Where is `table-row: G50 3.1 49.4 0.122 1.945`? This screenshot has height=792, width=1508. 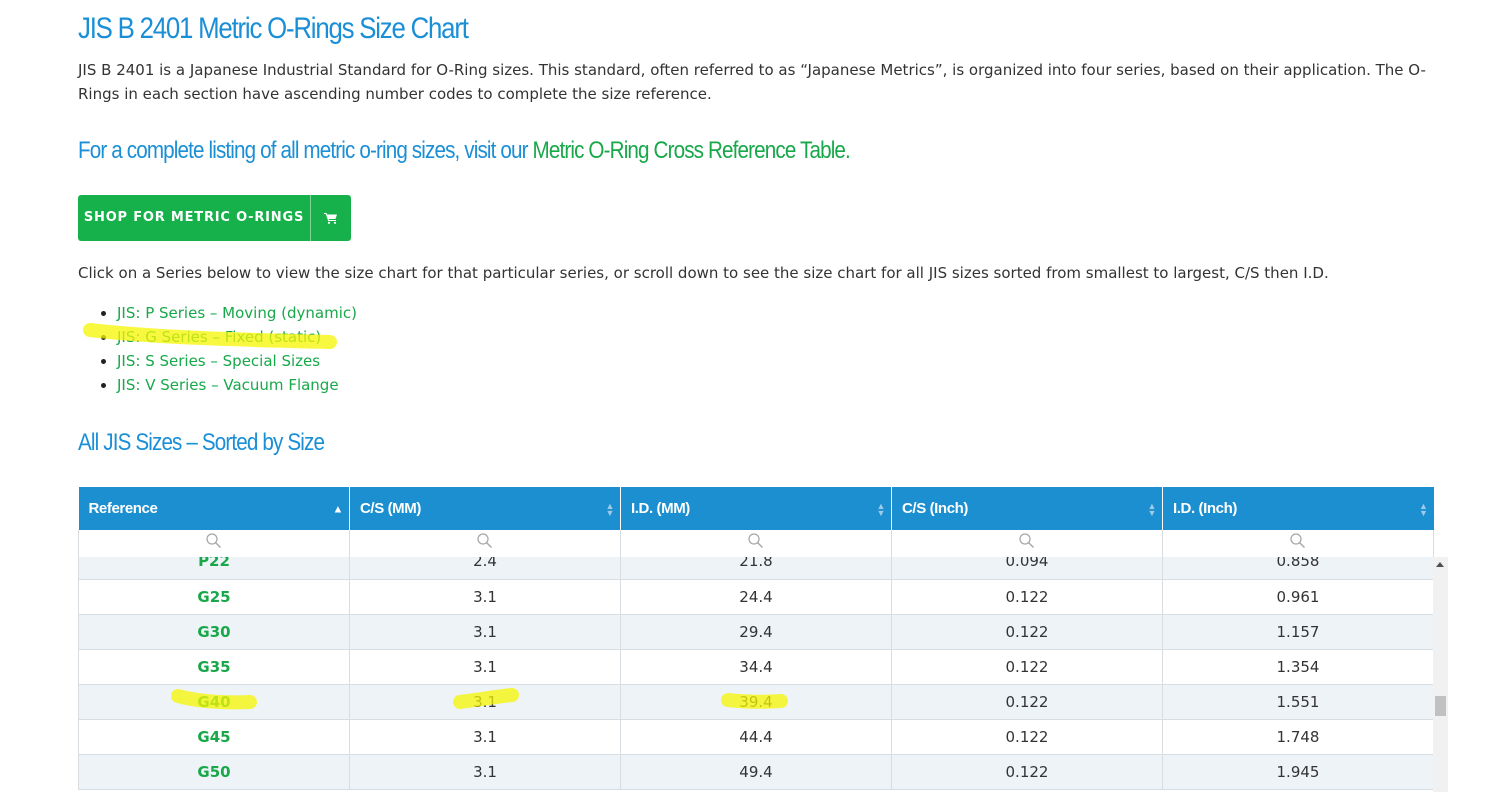
table-row: G50 3.1 49.4 0.122 1.945 is located at coordinates (756, 772).